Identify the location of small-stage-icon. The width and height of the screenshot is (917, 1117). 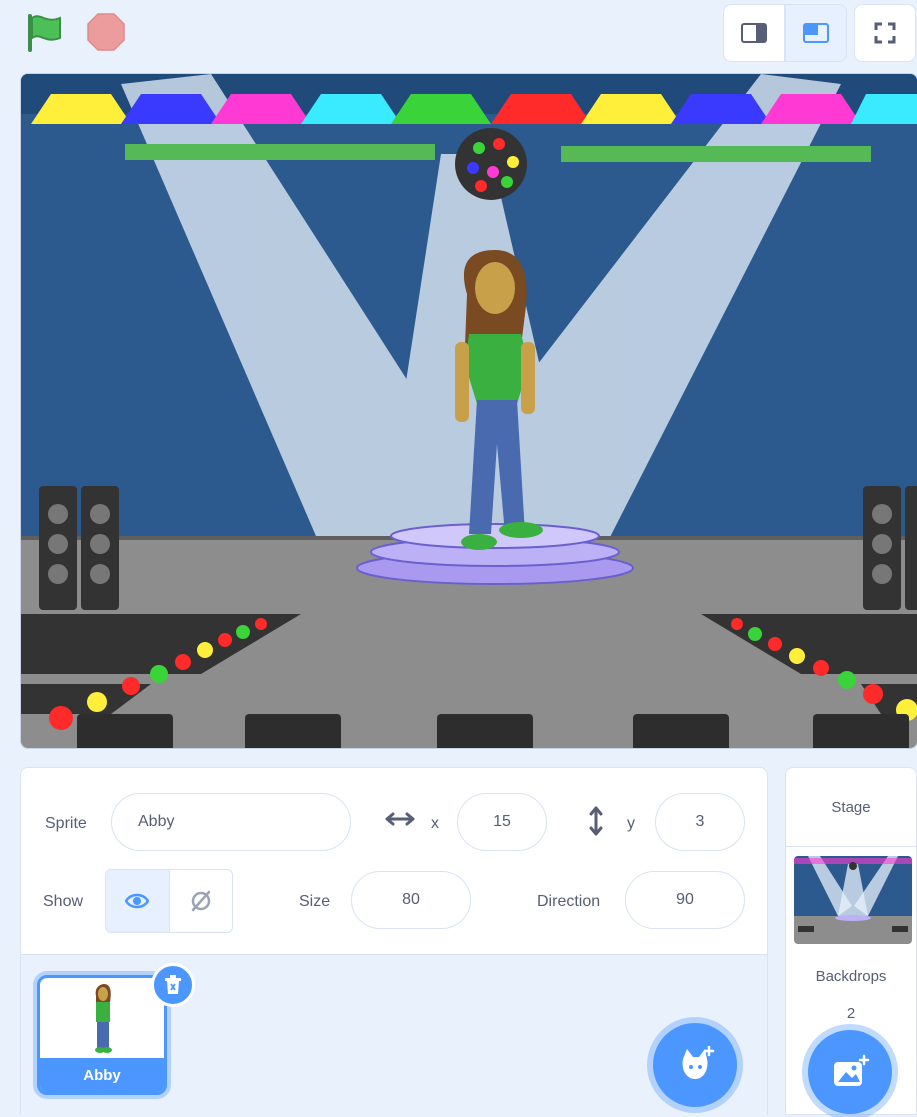
(754, 33).